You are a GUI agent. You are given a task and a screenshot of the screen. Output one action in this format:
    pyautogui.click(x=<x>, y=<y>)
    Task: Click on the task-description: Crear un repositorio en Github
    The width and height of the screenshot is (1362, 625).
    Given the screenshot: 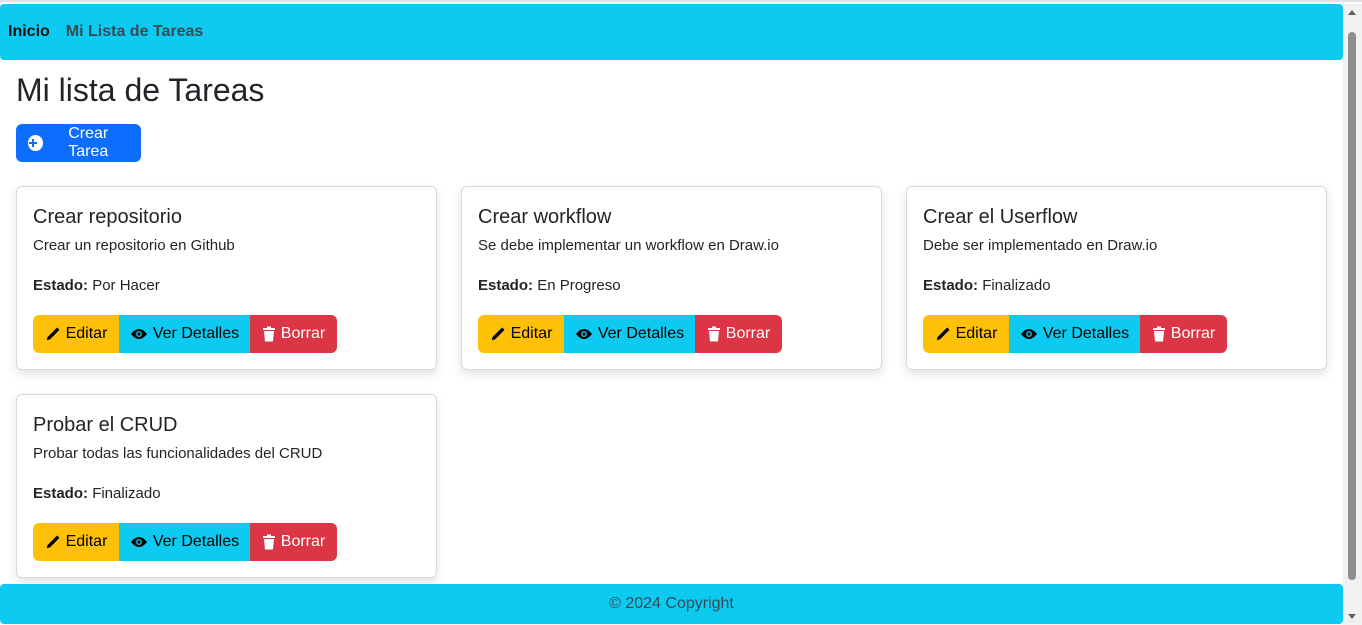 What is the action you would take?
    pyautogui.click(x=134, y=245)
    